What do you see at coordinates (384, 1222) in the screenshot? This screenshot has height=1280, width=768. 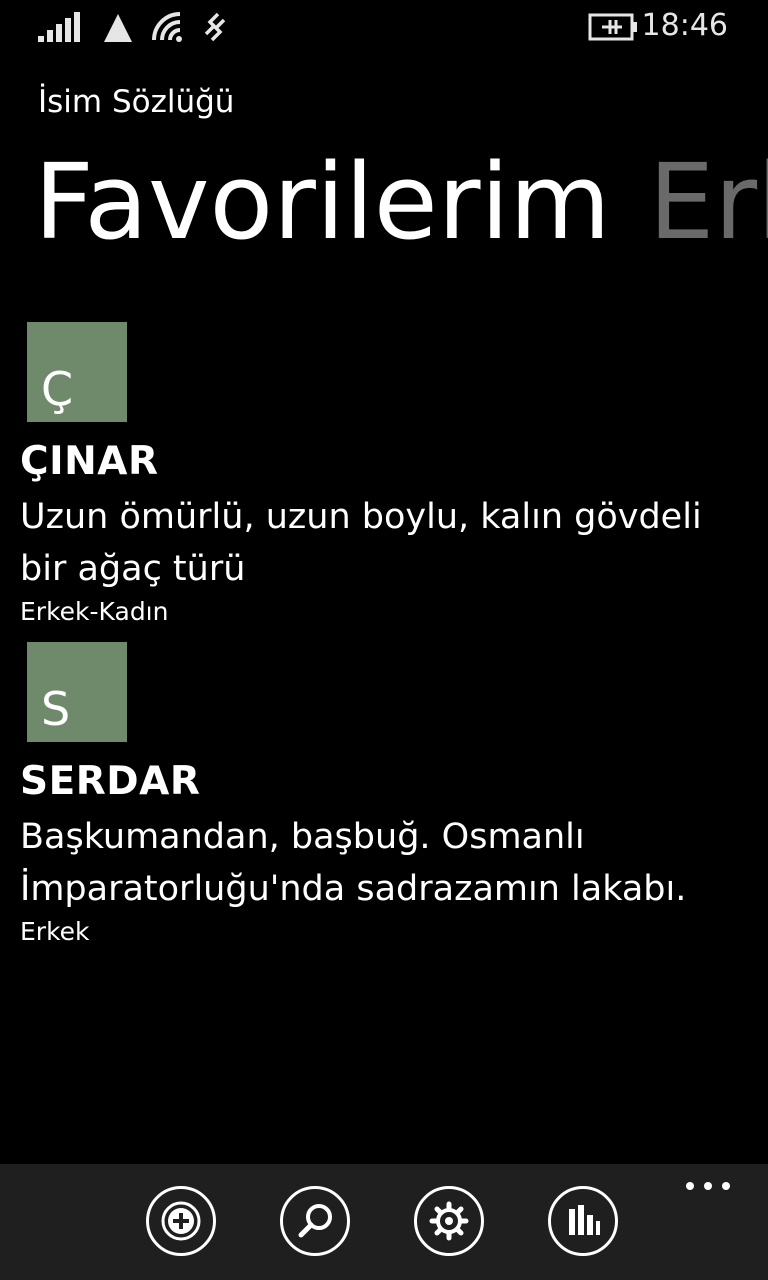 I see `app-bar` at bounding box center [384, 1222].